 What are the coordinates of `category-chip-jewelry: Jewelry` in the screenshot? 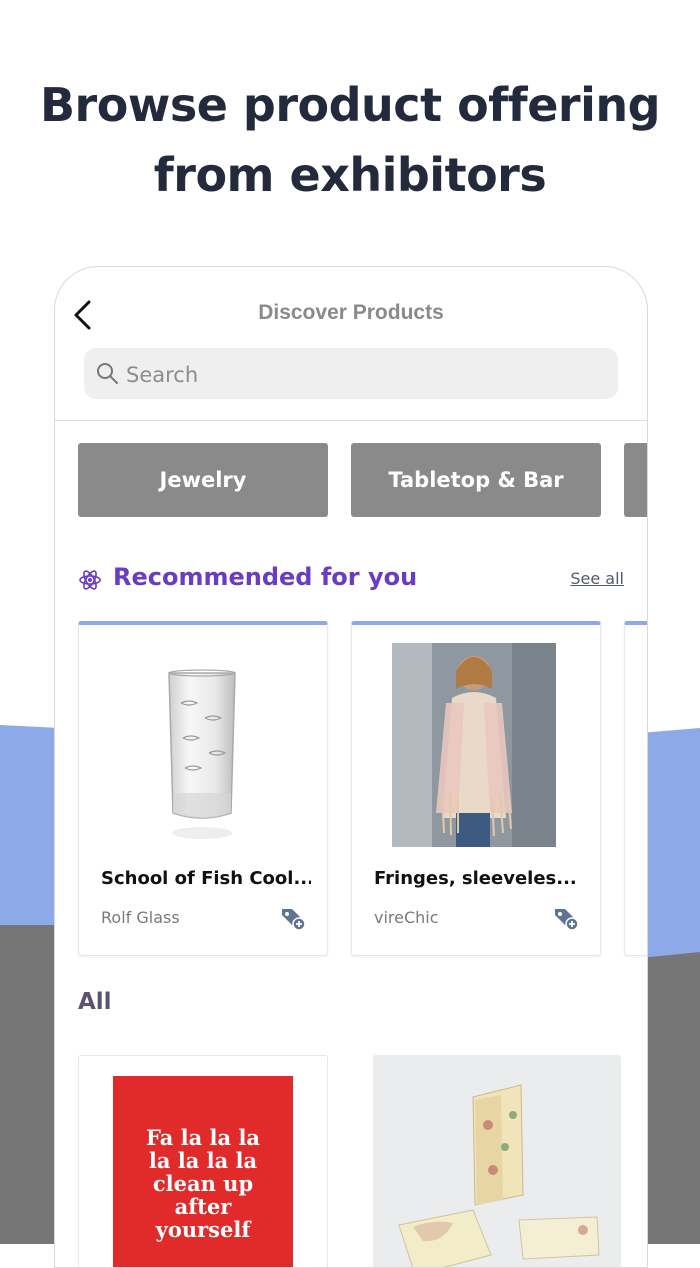 It's located at (203, 480).